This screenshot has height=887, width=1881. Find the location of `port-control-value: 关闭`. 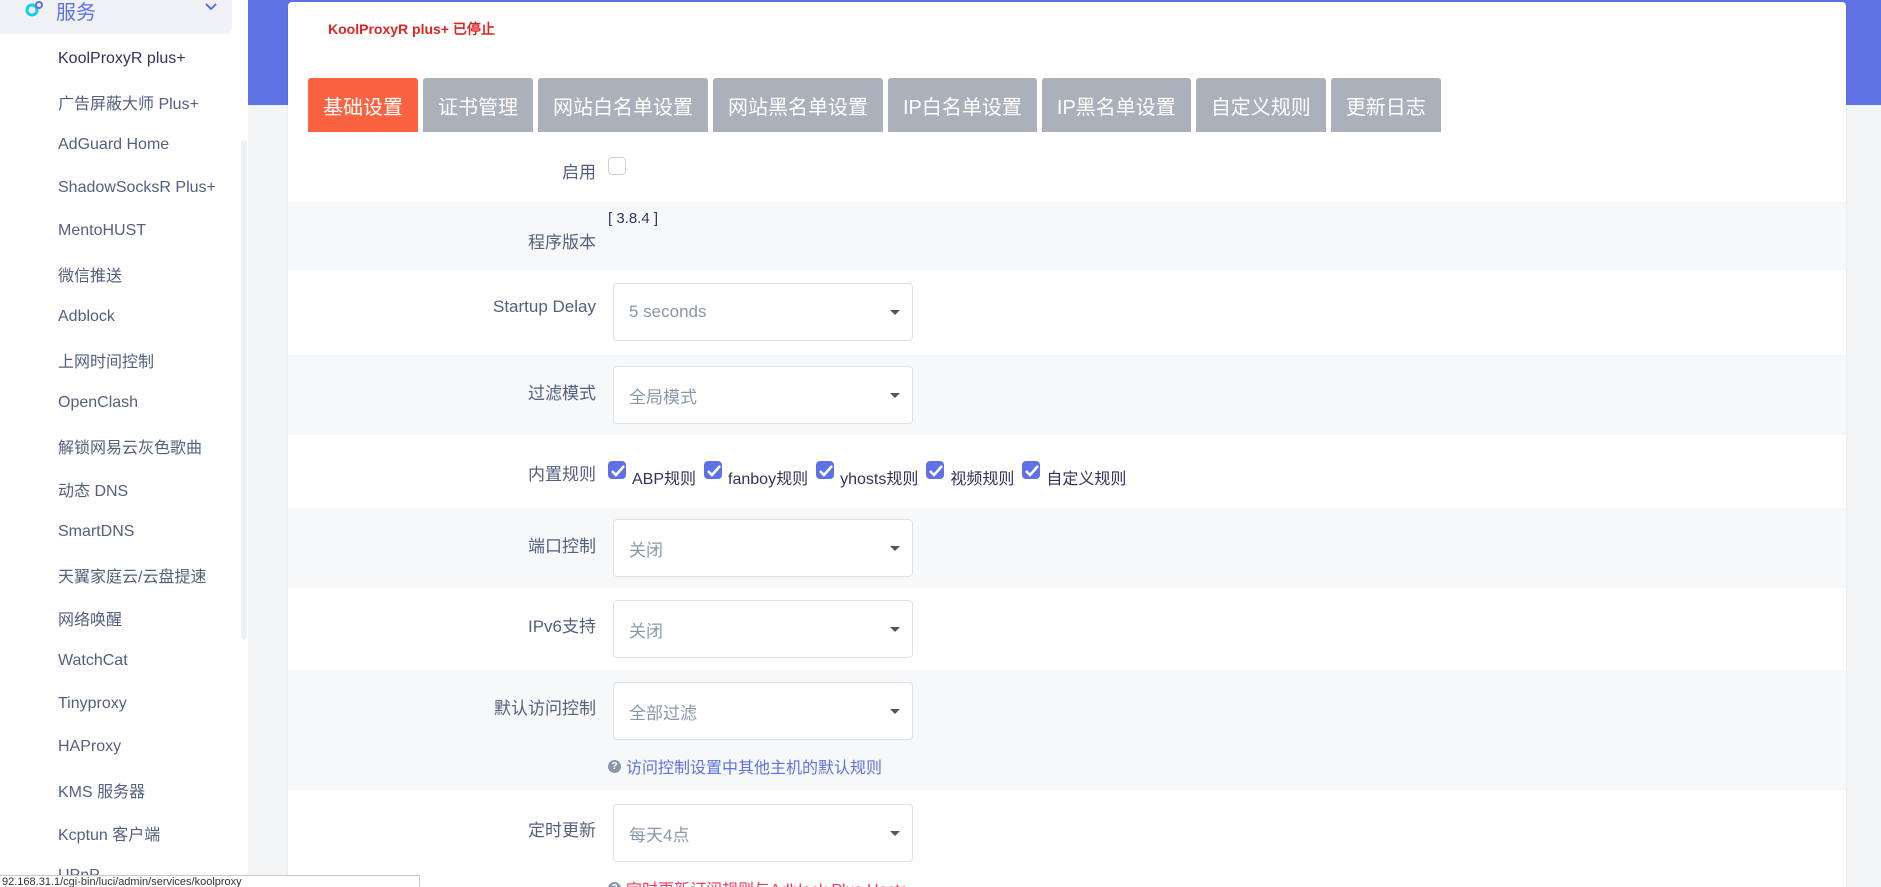

port-control-value: 关闭 is located at coordinates (646, 550).